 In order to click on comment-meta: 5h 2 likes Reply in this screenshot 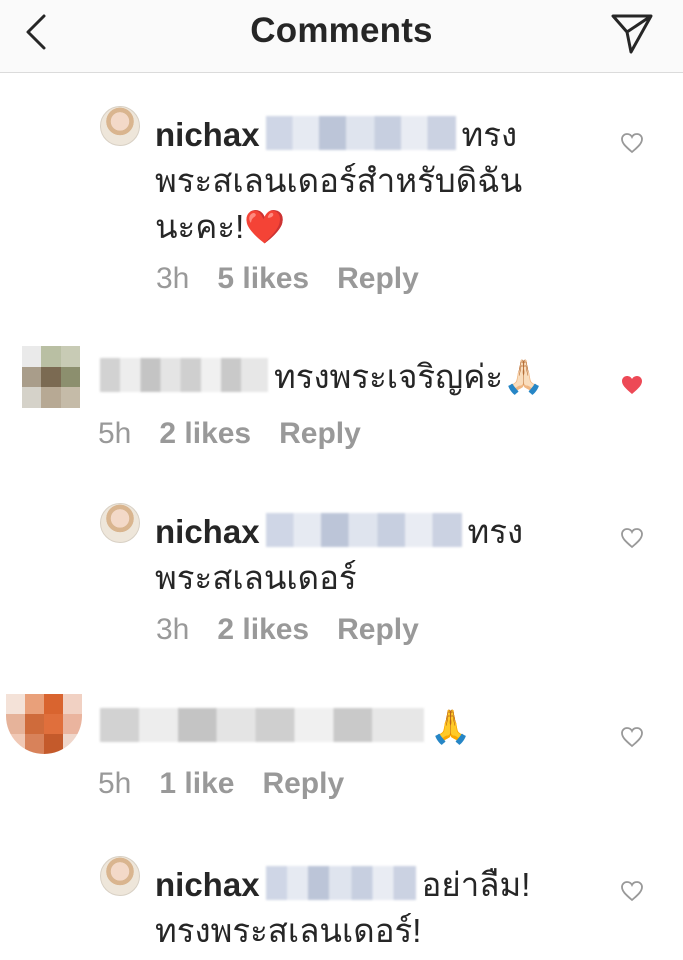, I will do `click(243, 434)`.